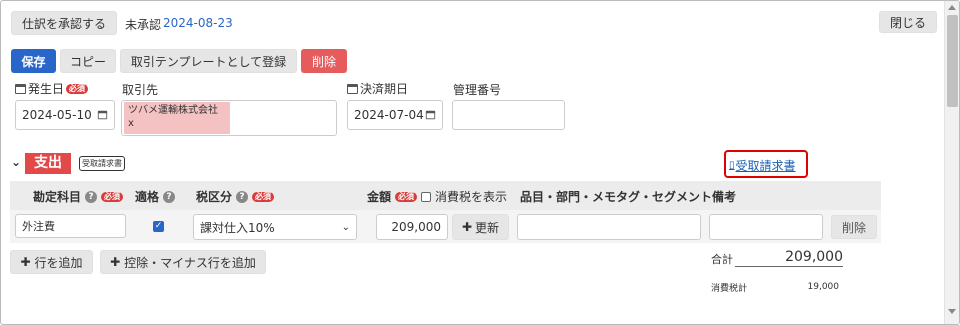 The width and height of the screenshot is (960, 325). Describe the element at coordinates (487, 227) in the screenshot. I see `update-label: 更新` at that location.